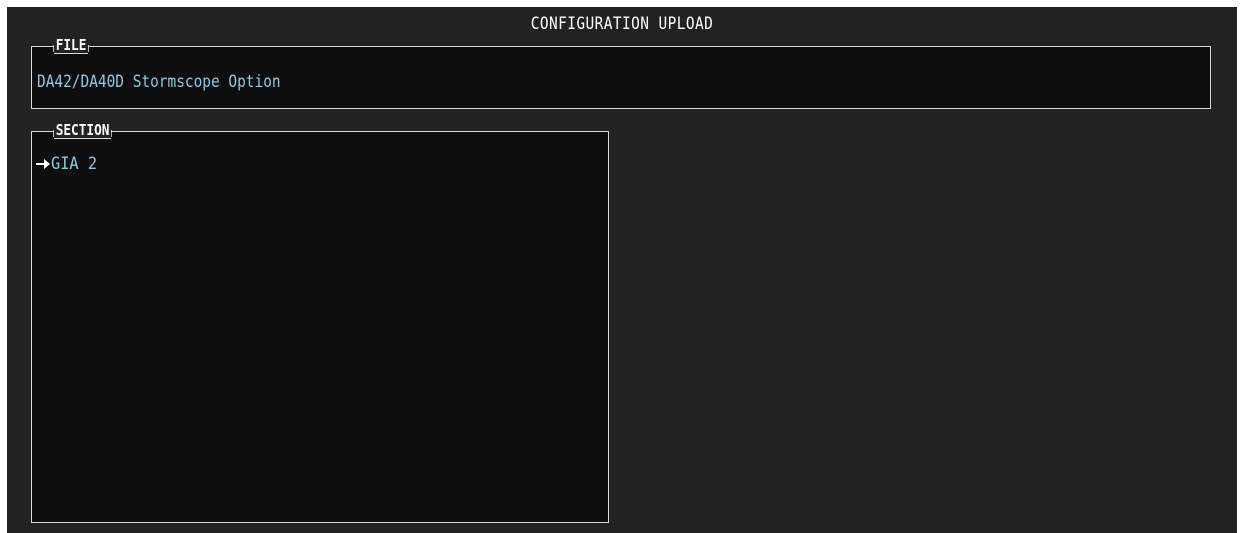 This screenshot has width=1244, height=533. I want to click on section-panel-label: SECTION, so click(82, 130).